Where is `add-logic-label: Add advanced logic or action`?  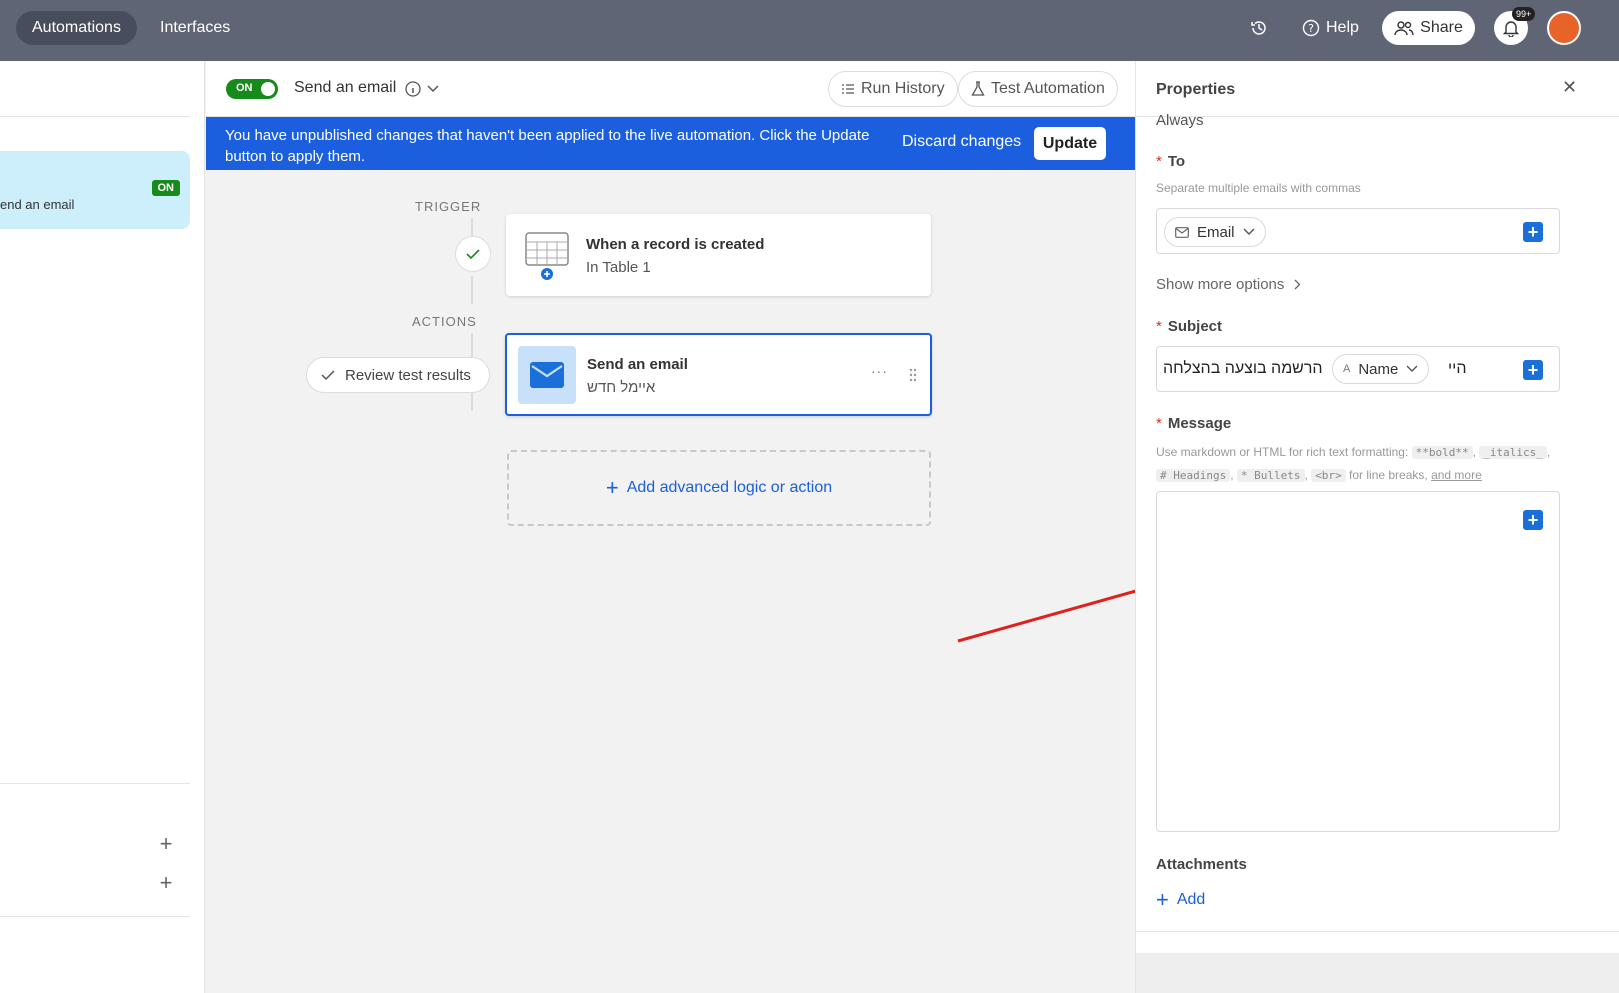 add-logic-label: Add advanced logic or action is located at coordinates (729, 487).